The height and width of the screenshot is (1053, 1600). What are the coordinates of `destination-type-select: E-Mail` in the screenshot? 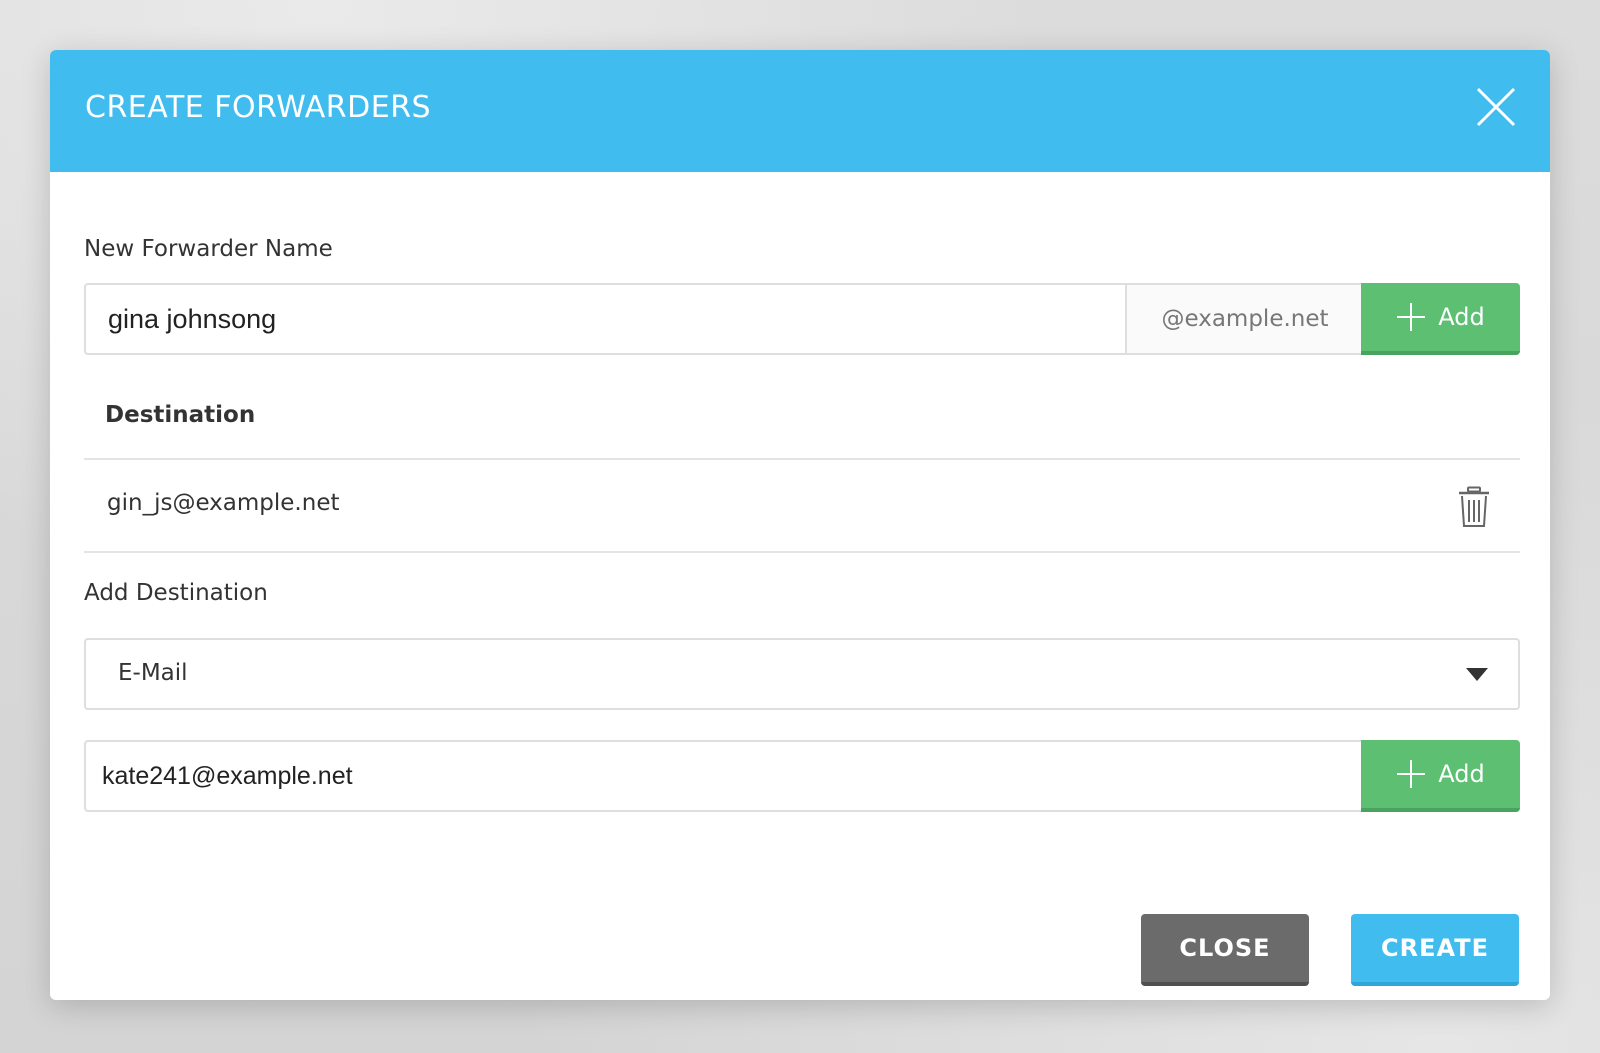 It's located at (802, 674).